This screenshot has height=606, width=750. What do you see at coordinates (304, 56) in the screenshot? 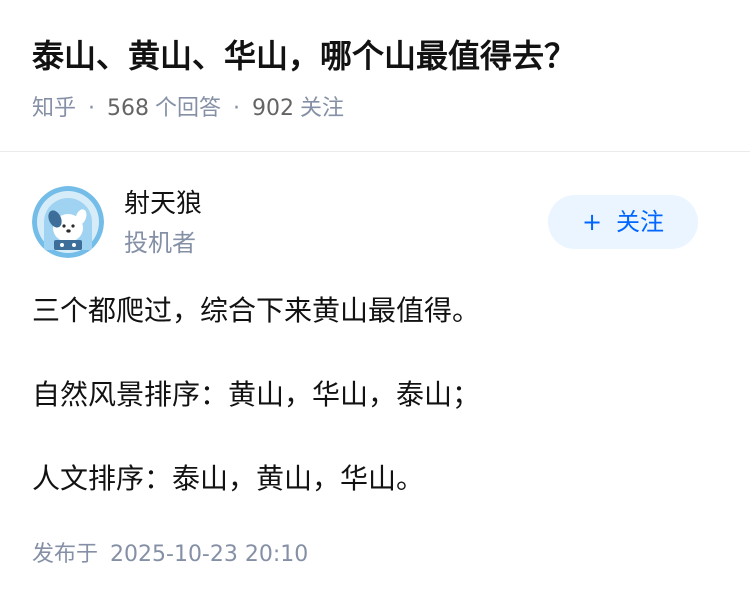
I see `question-title: 泰山、黄山、华山，哪个山最值得去？` at bounding box center [304, 56].